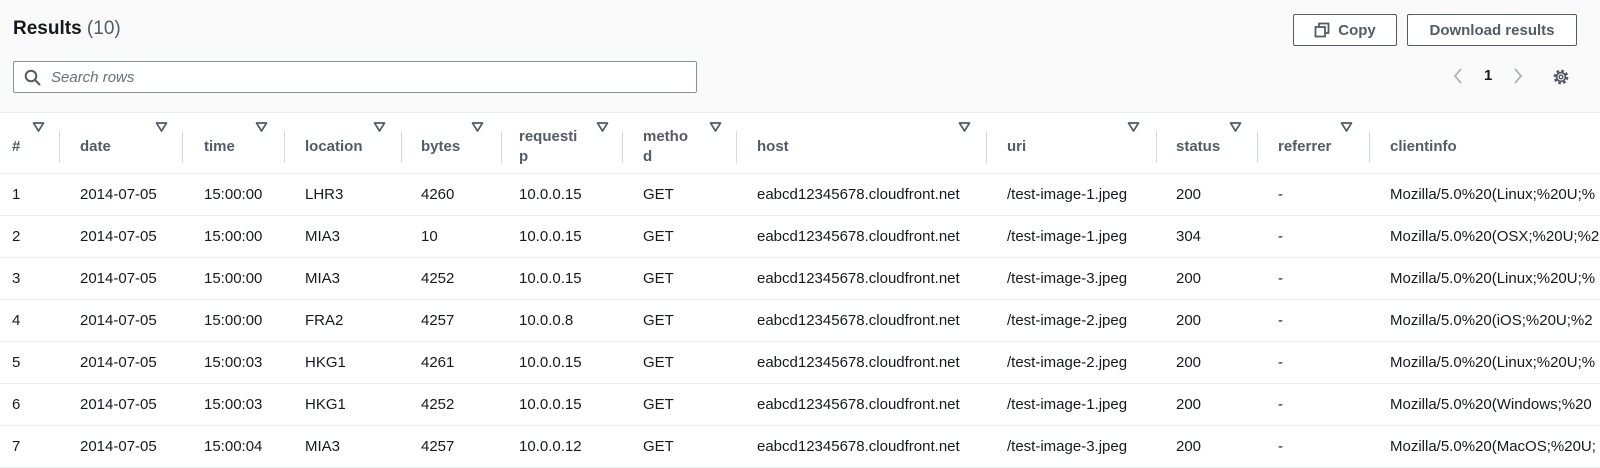  Describe the element at coordinates (438, 362) in the screenshot. I see `cell-bytes: 4261` at that location.